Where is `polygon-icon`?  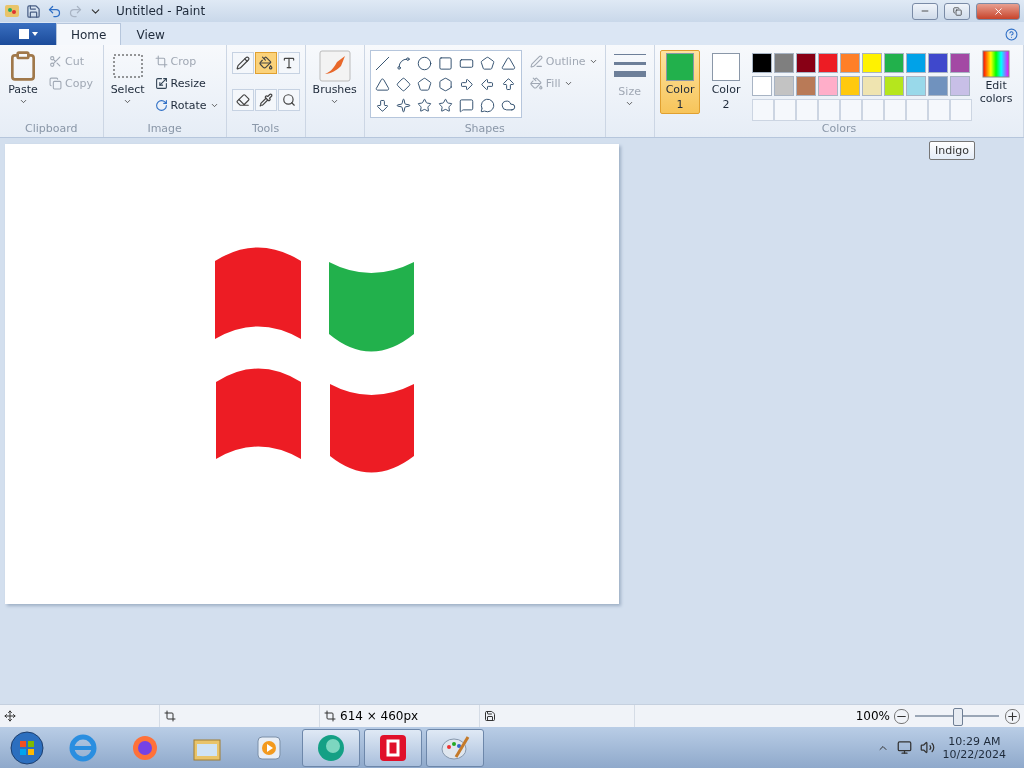
polygon-icon is located at coordinates (488, 63).